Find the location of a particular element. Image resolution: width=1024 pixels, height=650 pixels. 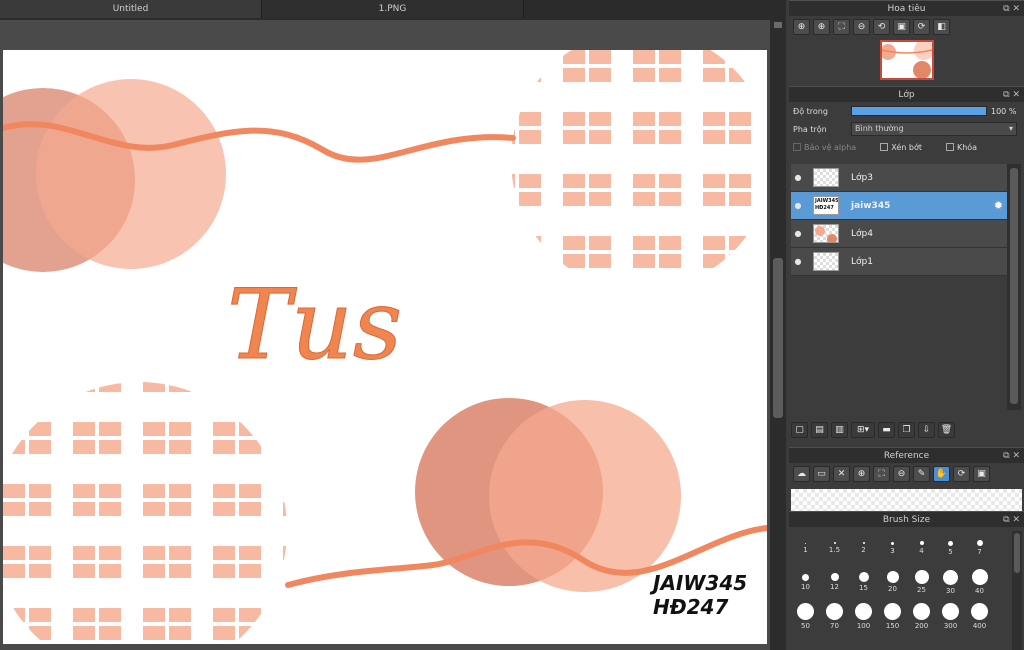

thumb-art is located at coordinates (826, 234).